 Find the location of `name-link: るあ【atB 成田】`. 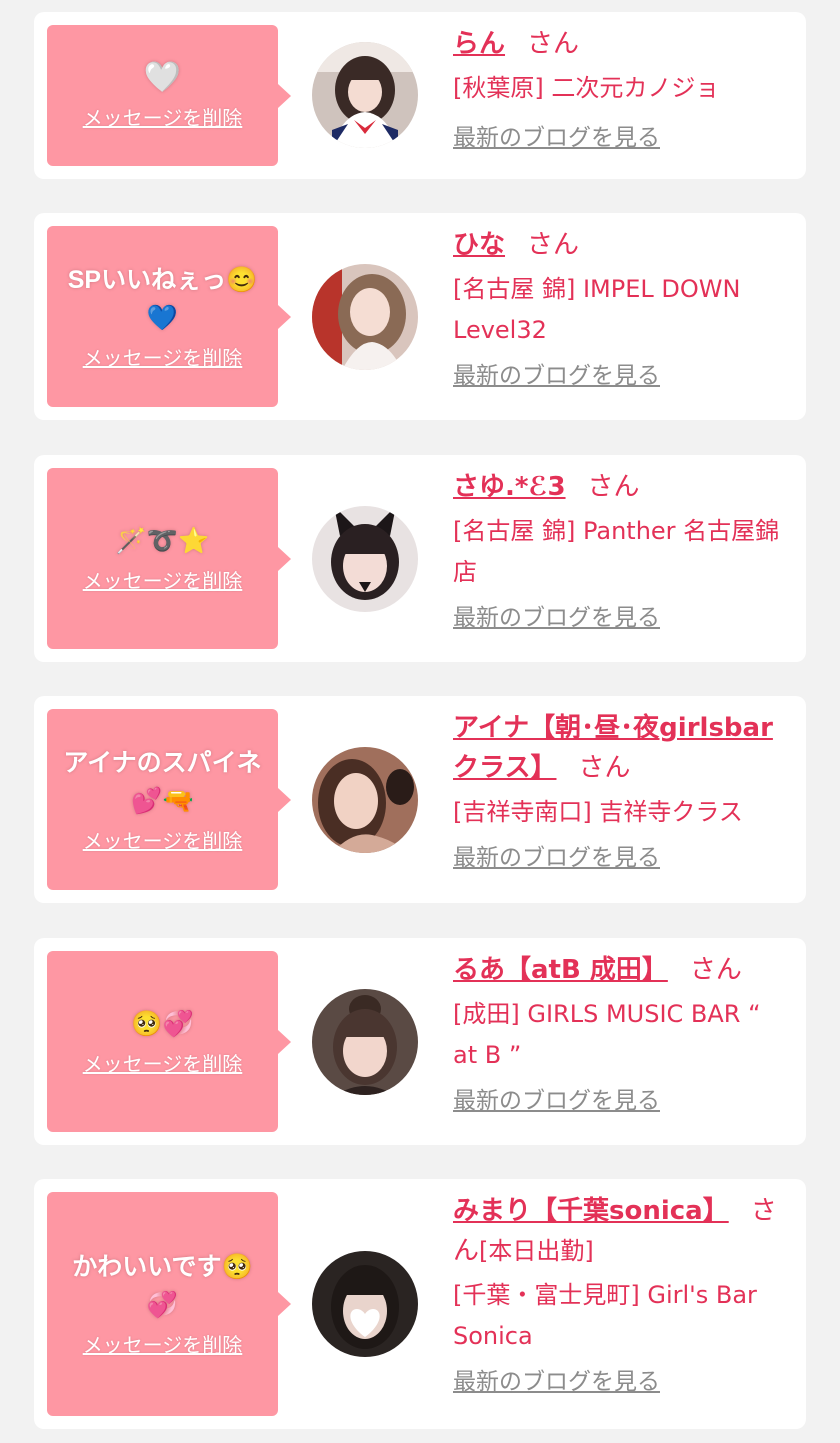

name-link: るあ【atB 成田】 is located at coordinates (560, 970).